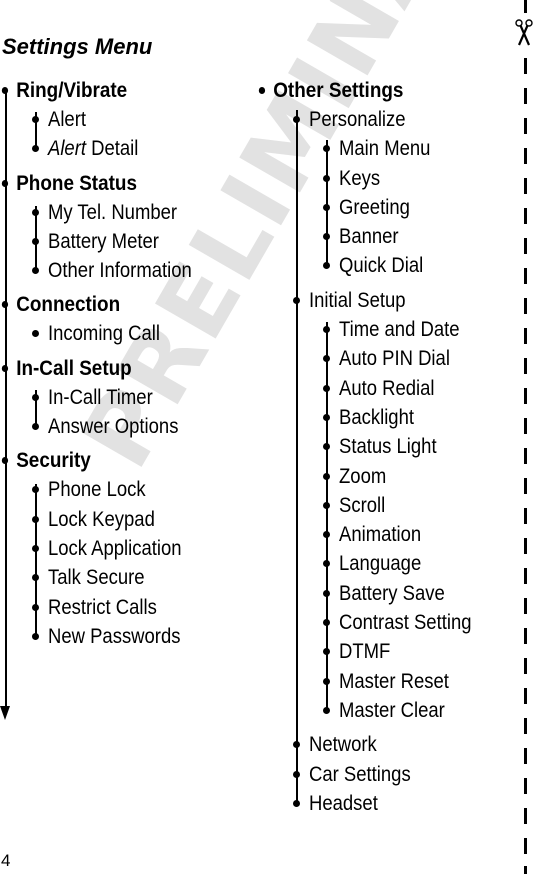 This screenshot has height=874, width=534. I want to click on submenu-item: Master Reset, so click(382, 681).